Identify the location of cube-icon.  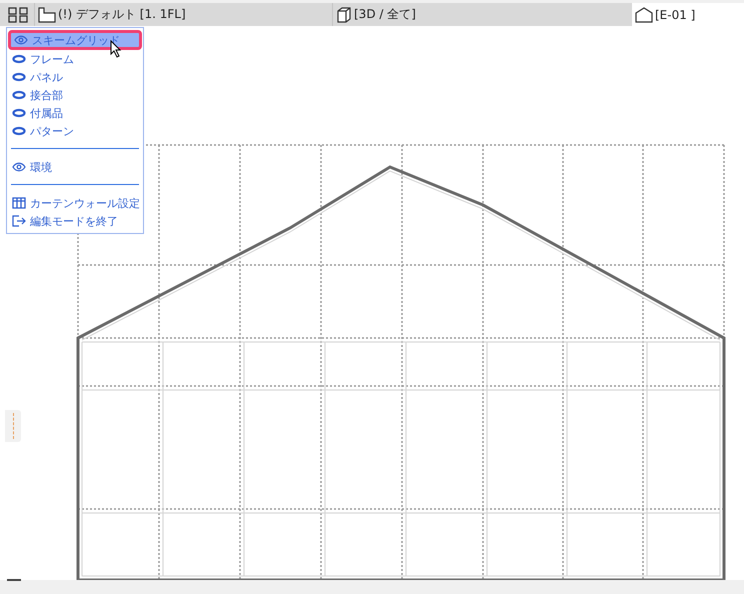
(344, 14).